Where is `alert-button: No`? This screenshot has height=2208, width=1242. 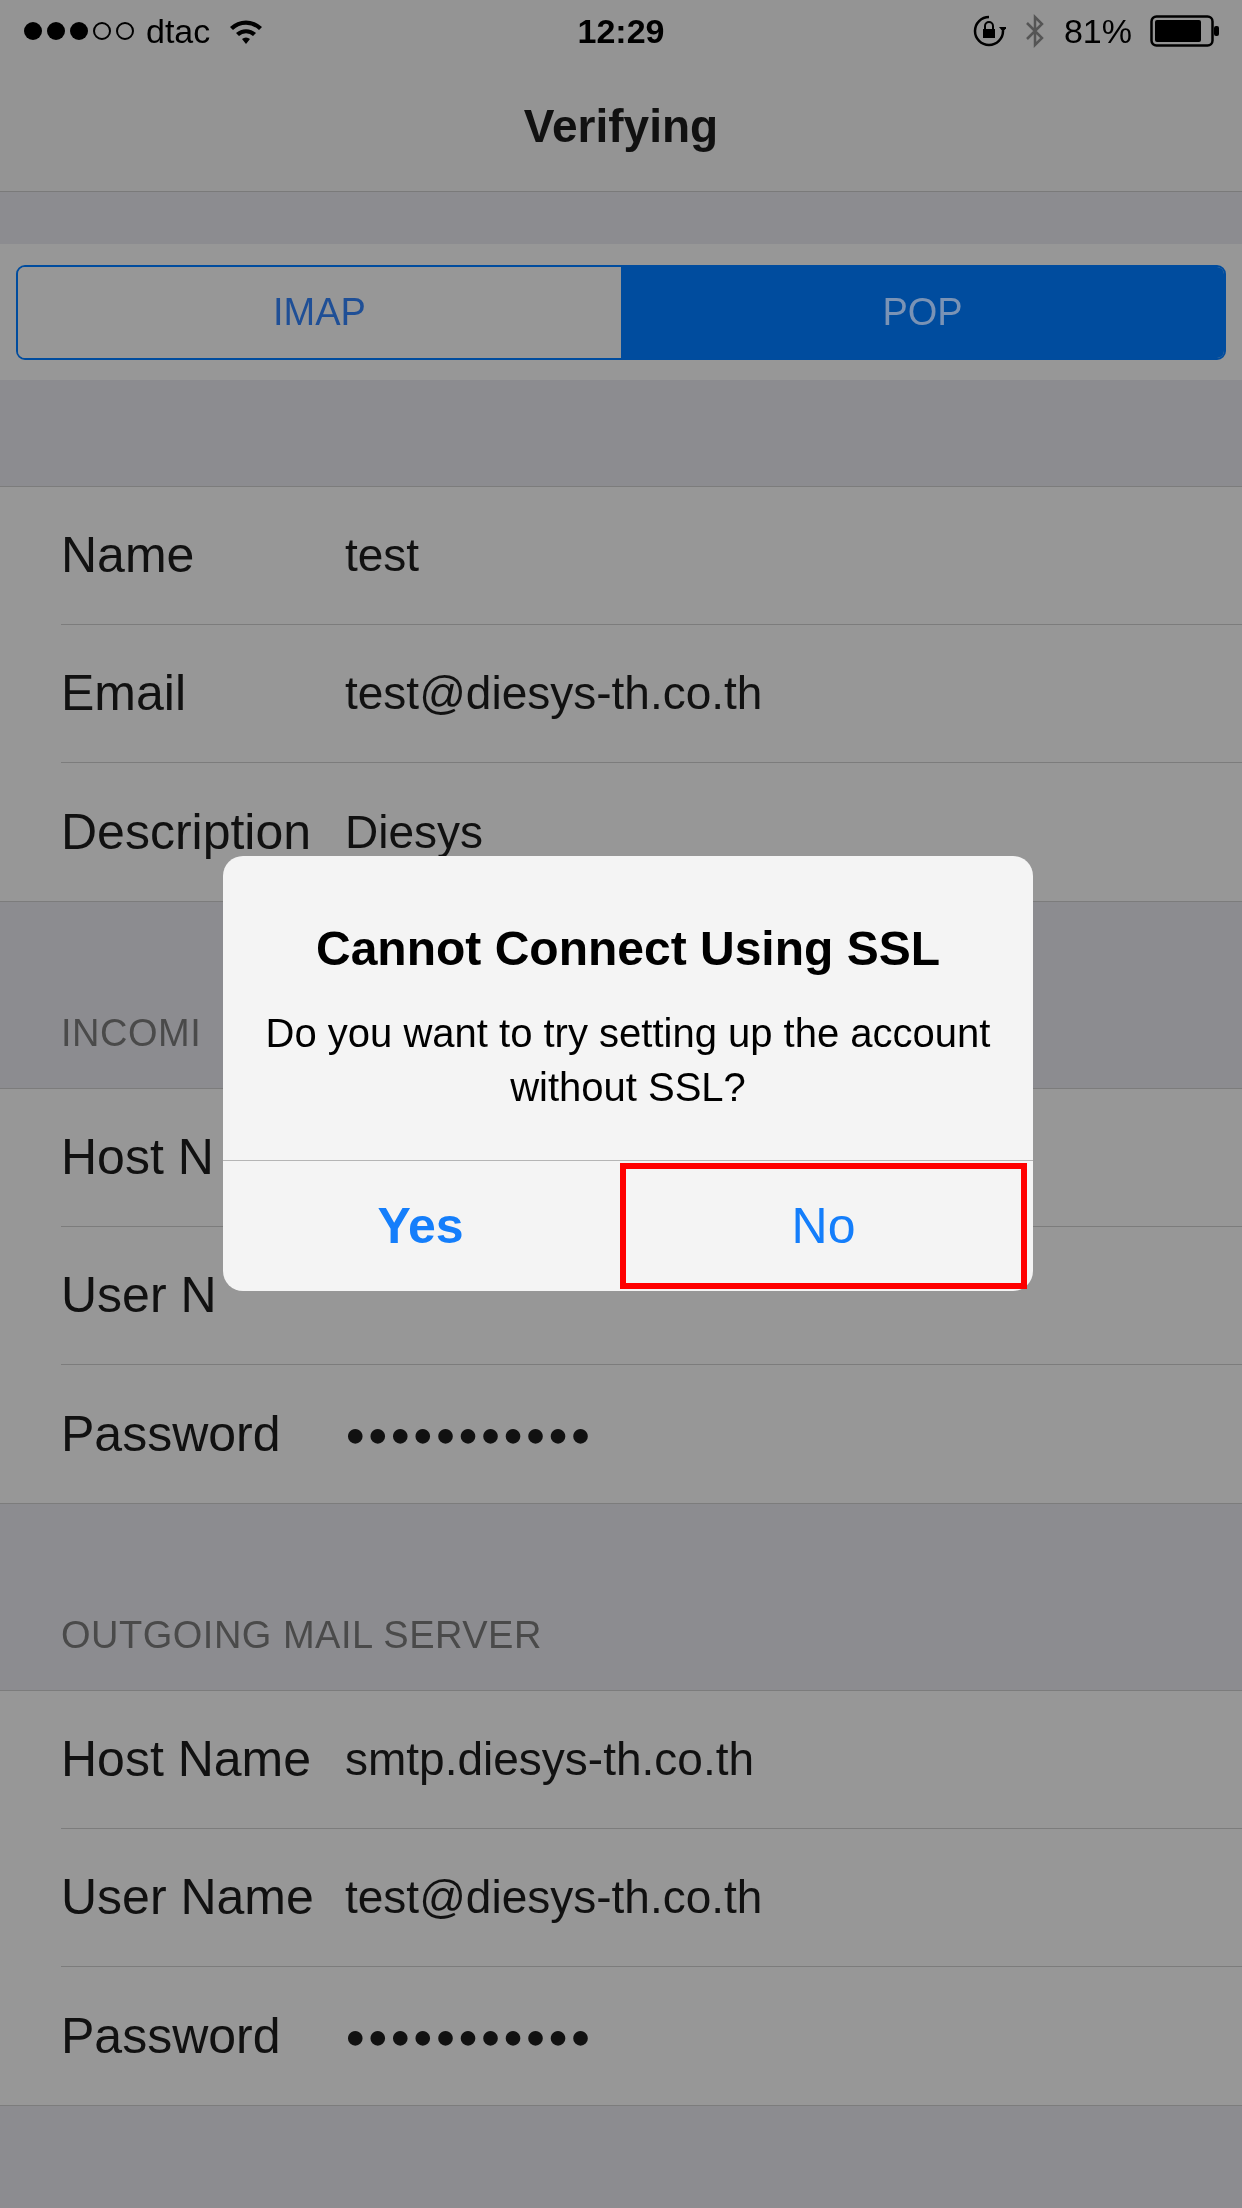 alert-button: No is located at coordinates (823, 1226).